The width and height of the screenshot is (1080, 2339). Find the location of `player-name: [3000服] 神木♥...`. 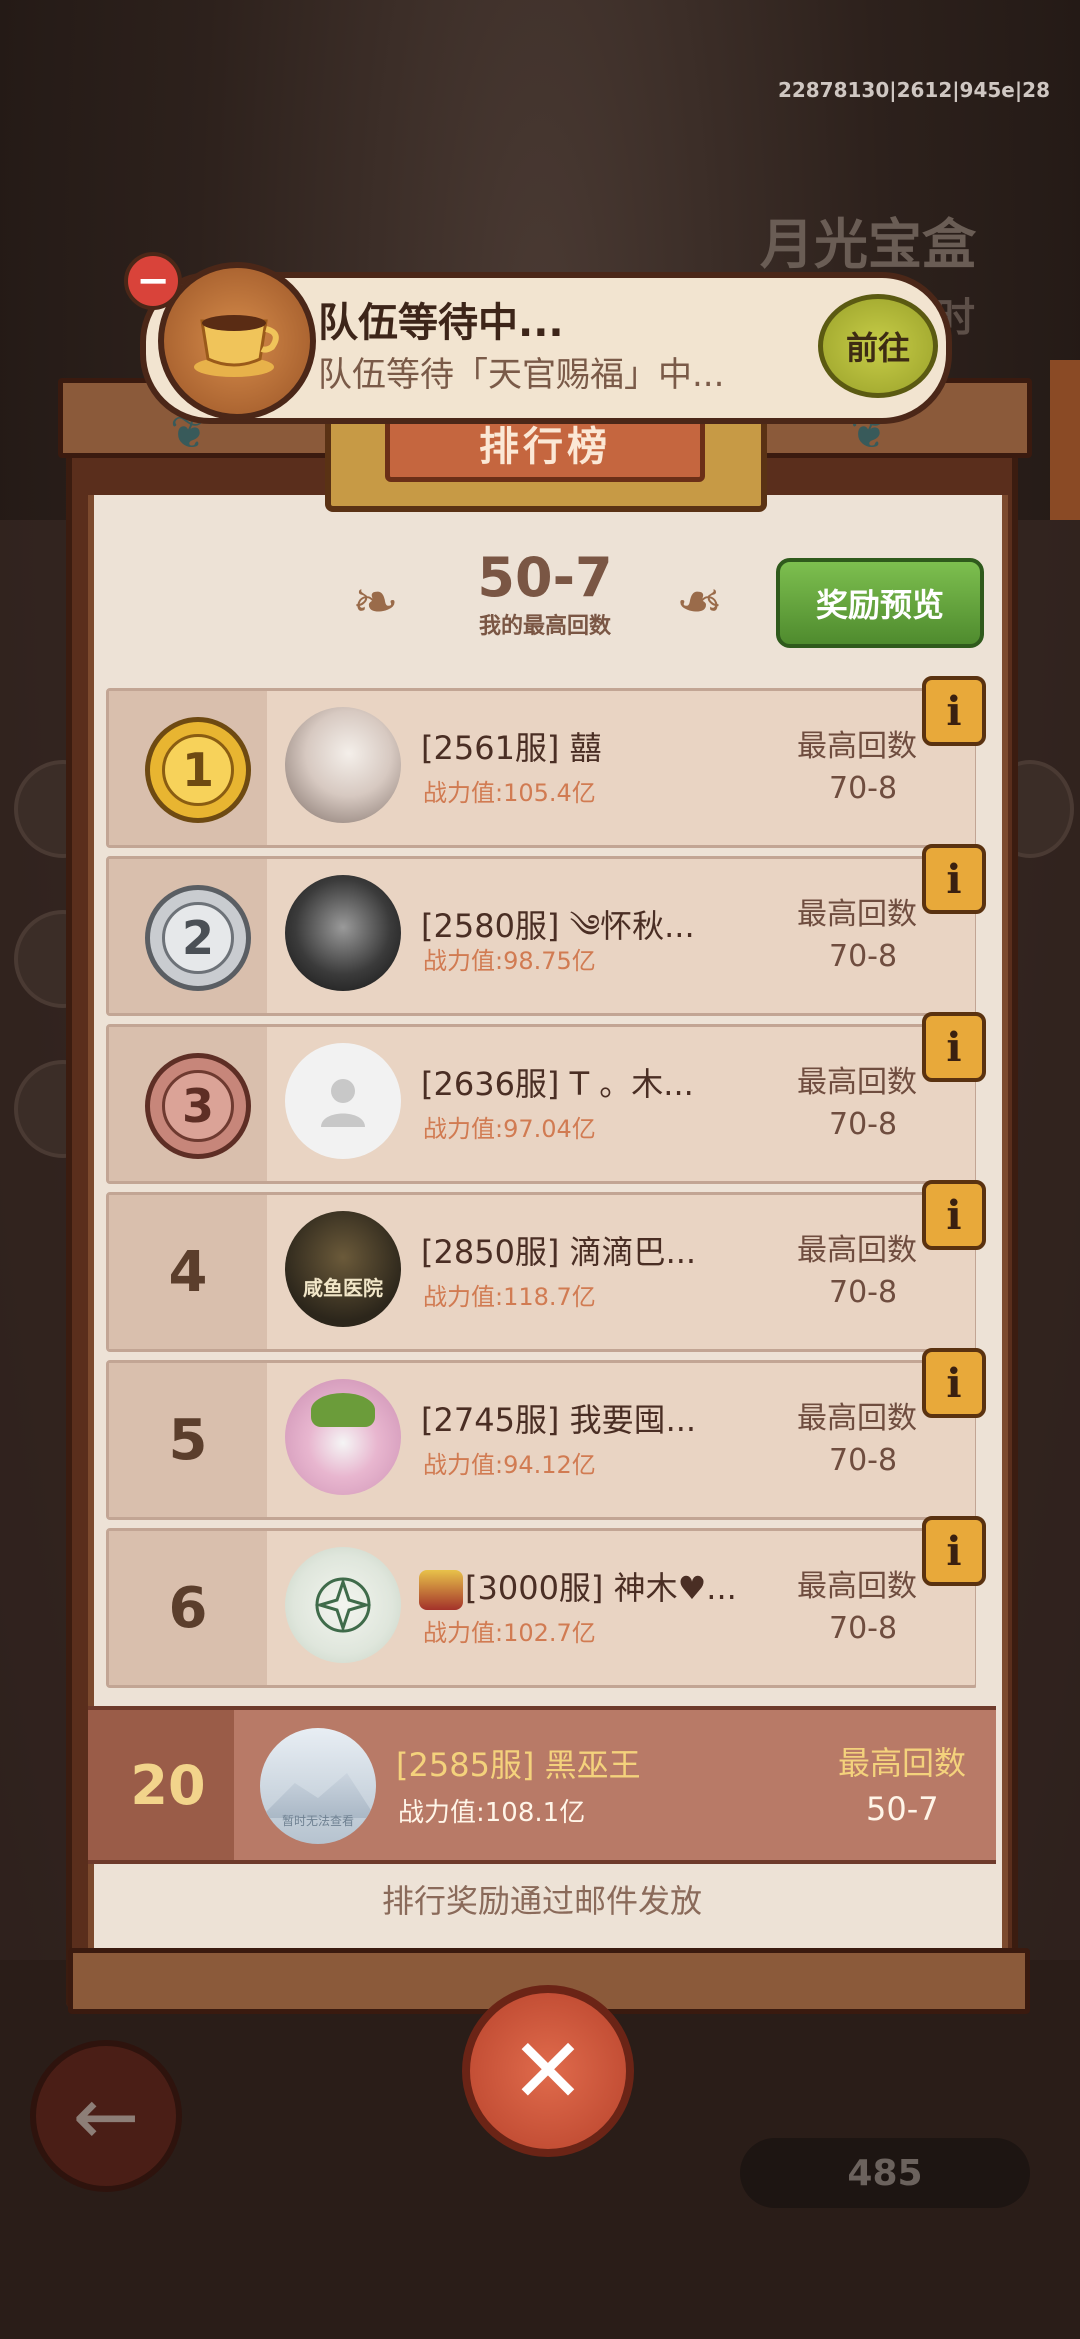

player-name: [3000服] 神木♥... is located at coordinates (578, 1586).